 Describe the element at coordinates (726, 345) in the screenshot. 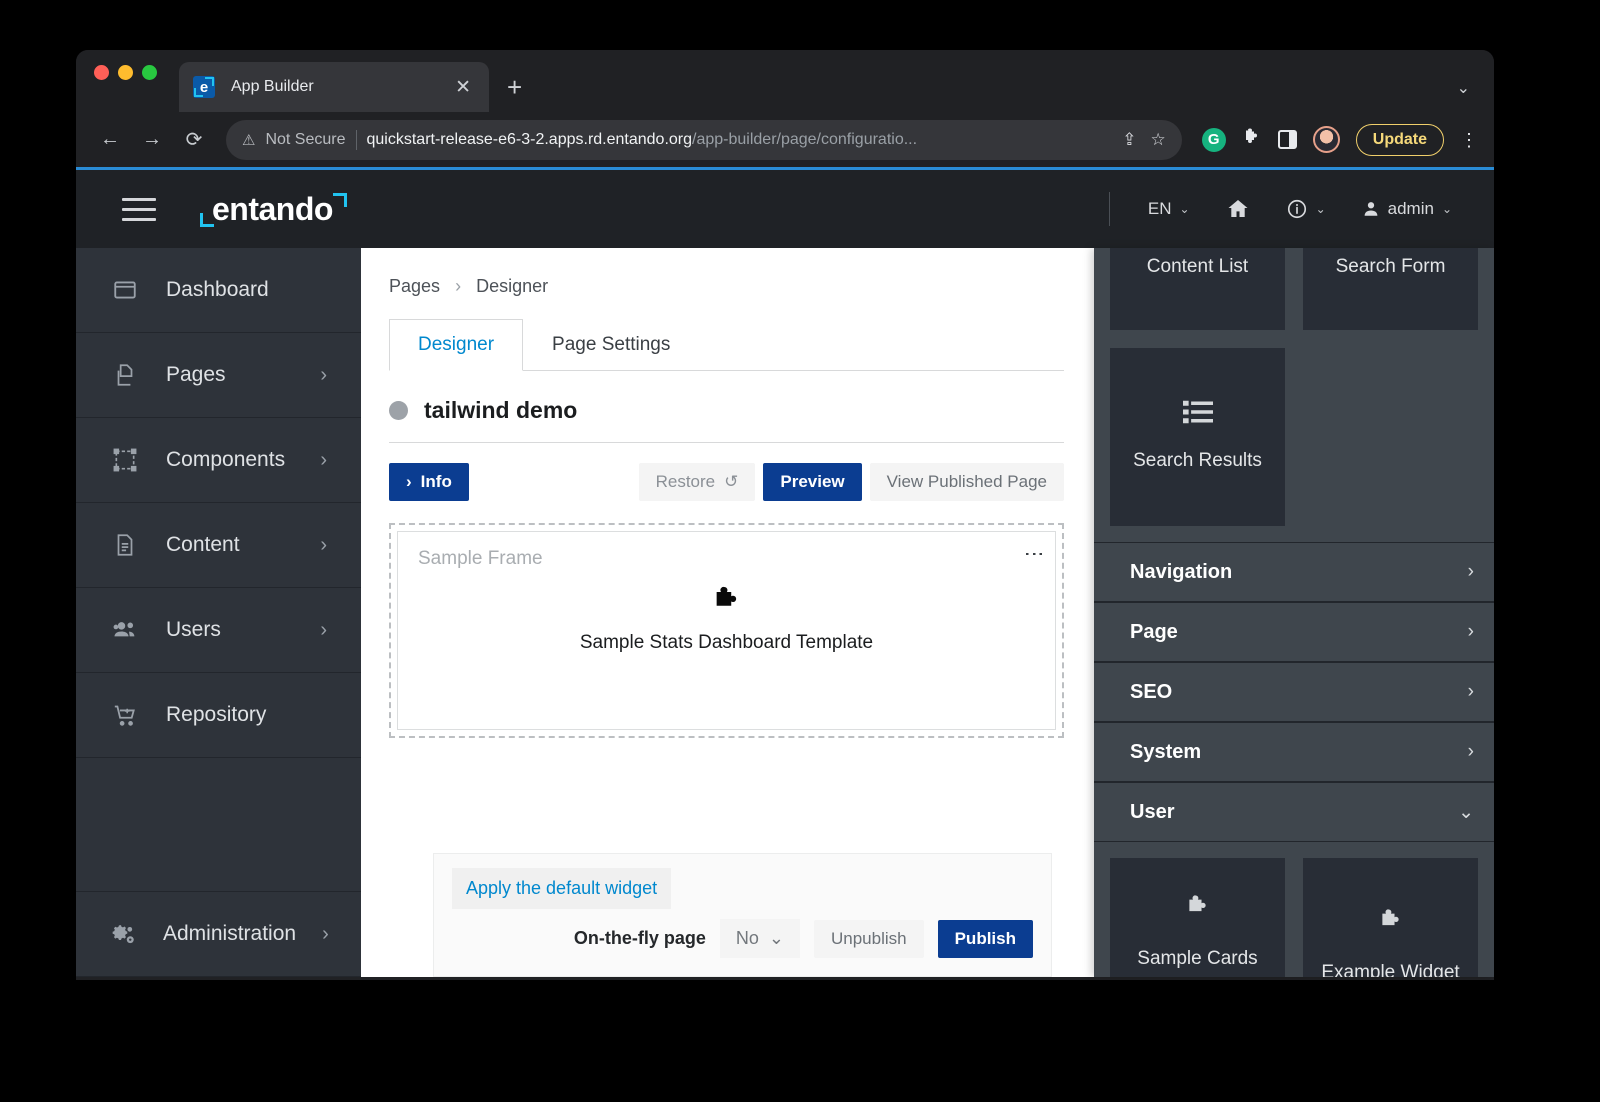

I see `designer-tabs: Designer Page Settings` at that location.